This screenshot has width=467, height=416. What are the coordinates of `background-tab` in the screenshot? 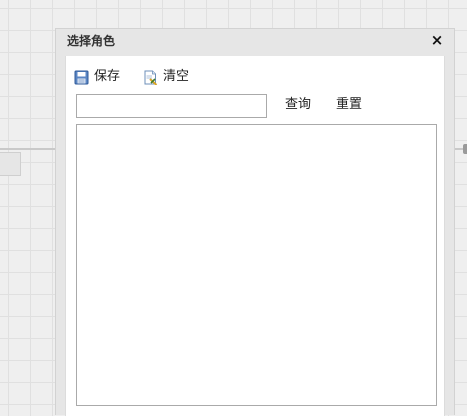 It's located at (10, 164).